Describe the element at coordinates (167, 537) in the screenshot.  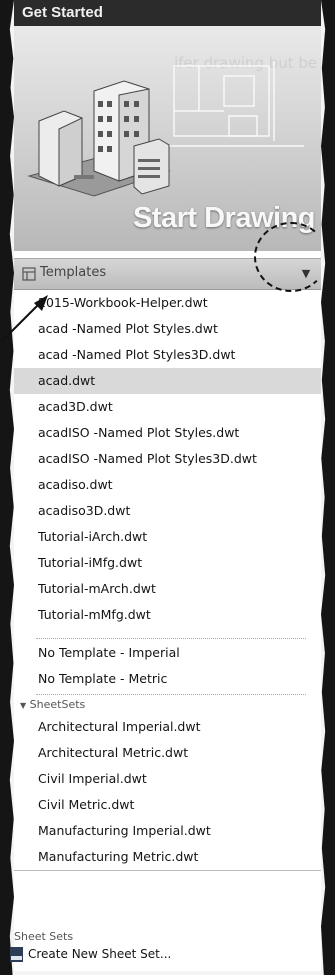
I see `template-item: Tutorial-iArch.dwt` at that location.